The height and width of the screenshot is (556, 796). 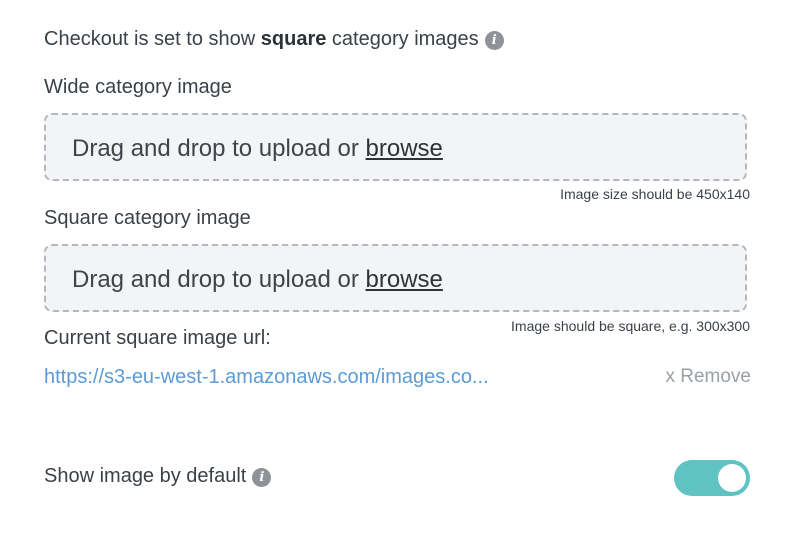 I want to click on heading-emphasis: square, so click(x=293, y=39).